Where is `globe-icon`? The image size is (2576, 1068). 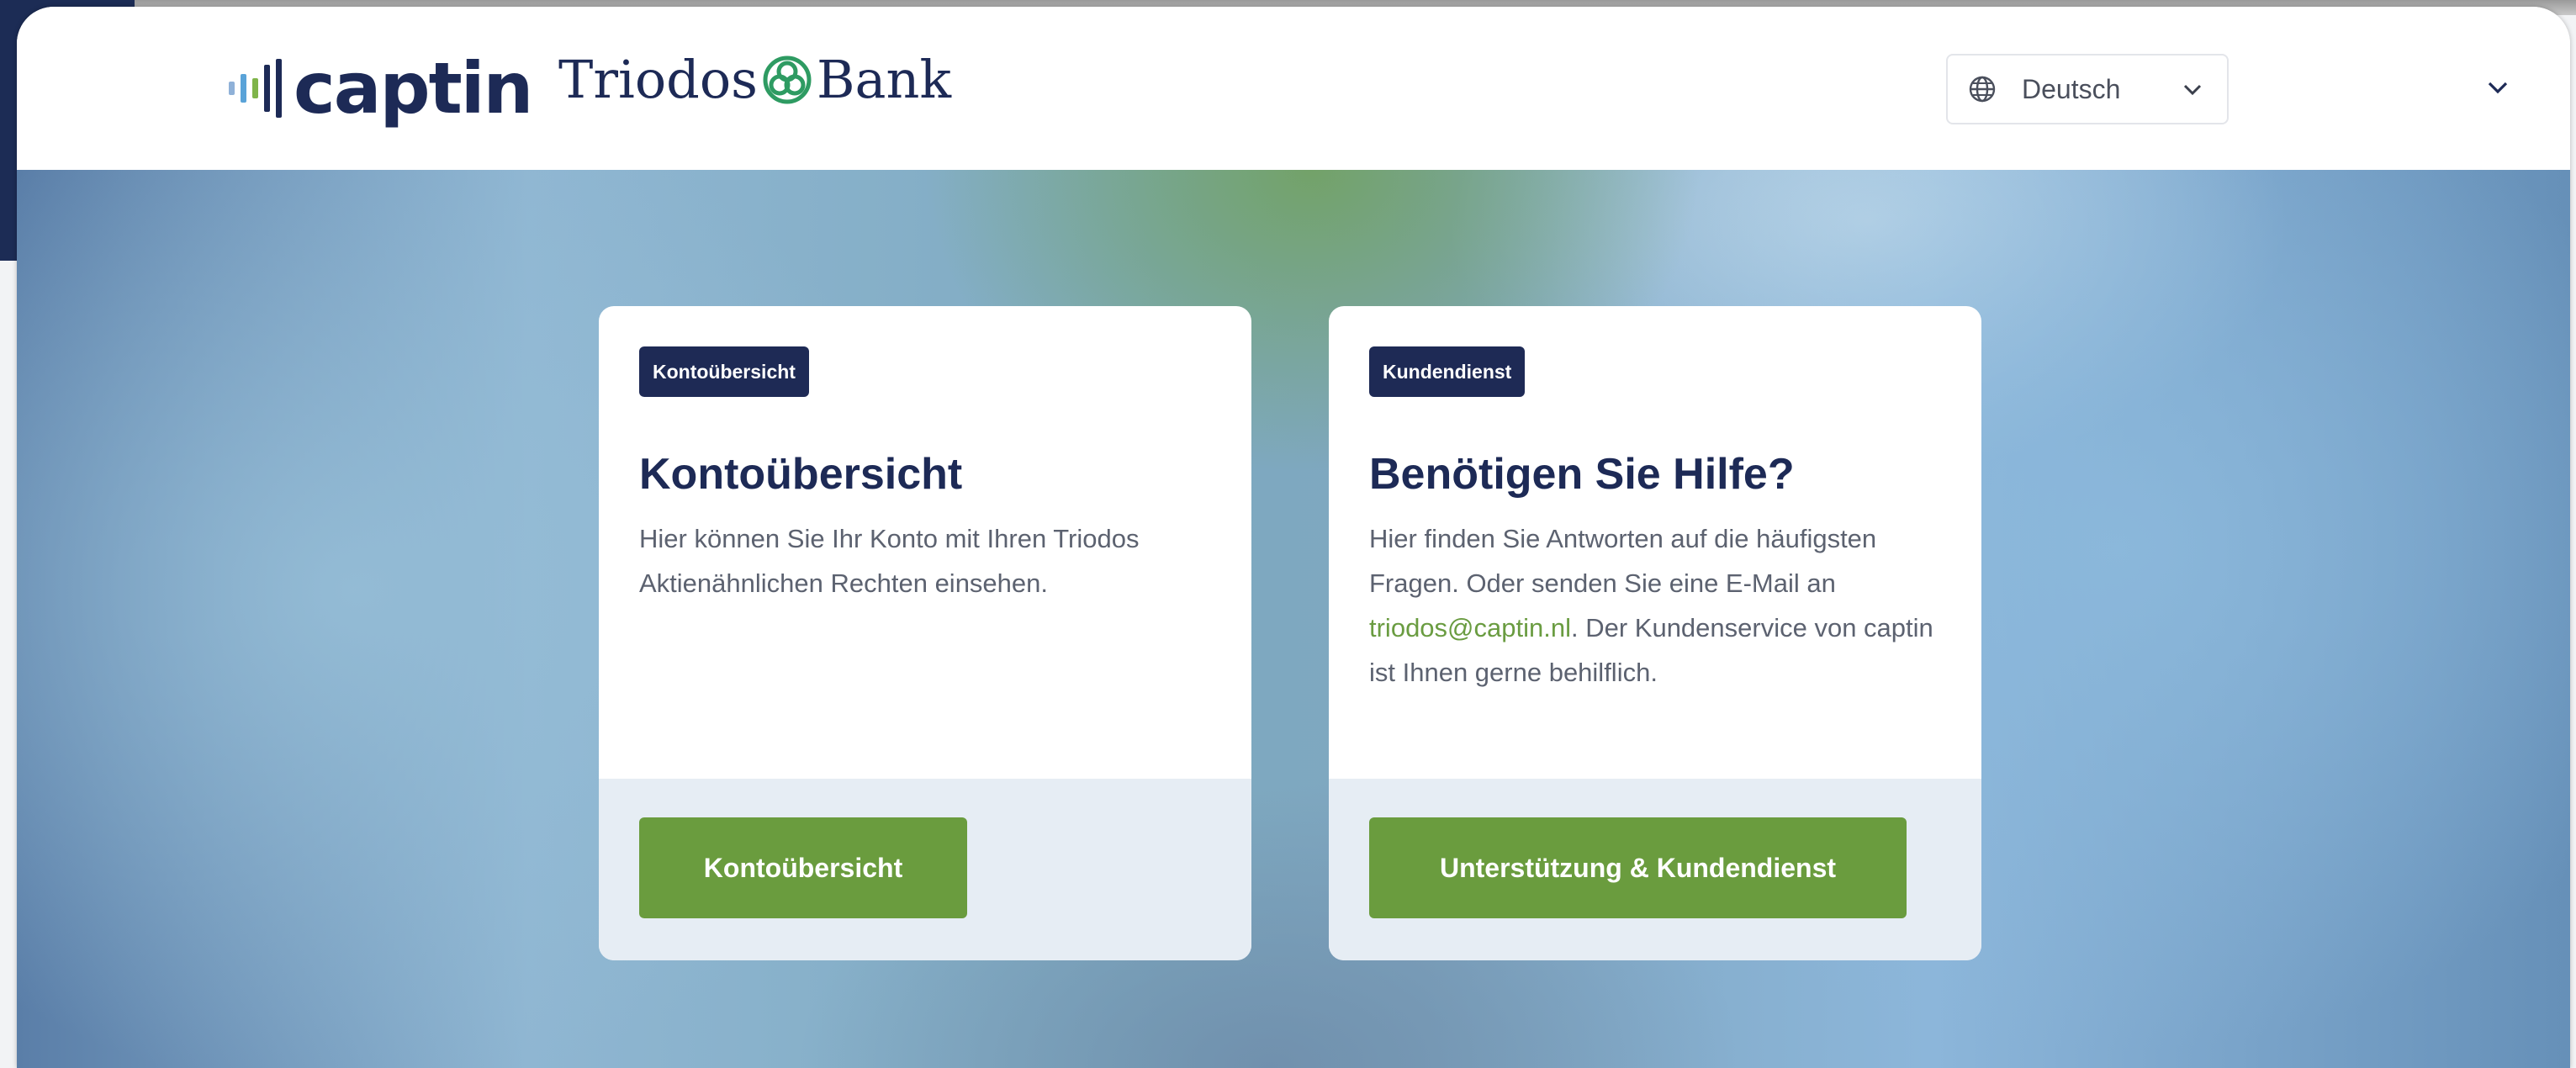
globe-icon is located at coordinates (1982, 89).